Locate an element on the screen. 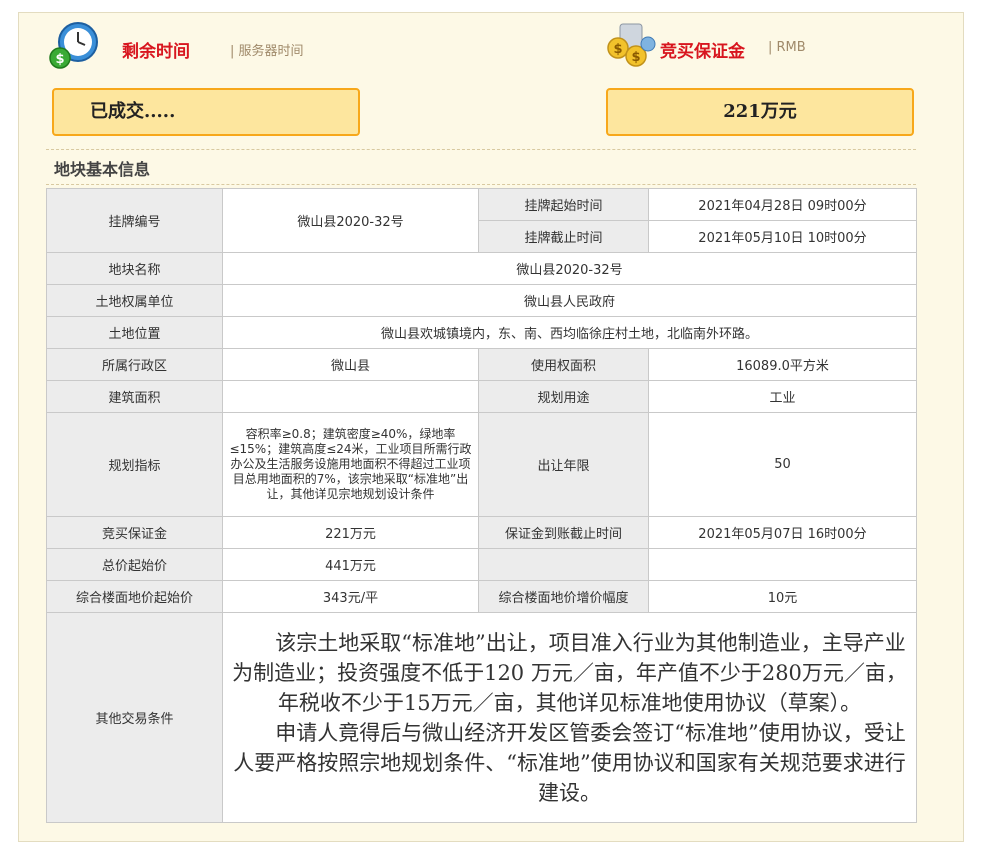 Image resolution: width=984 pixels, height=851 pixels. location-value: 微山县欢城镇境内，东、南、西均临徐庄村土地，北临南外环路。 is located at coordinates (569, 332).